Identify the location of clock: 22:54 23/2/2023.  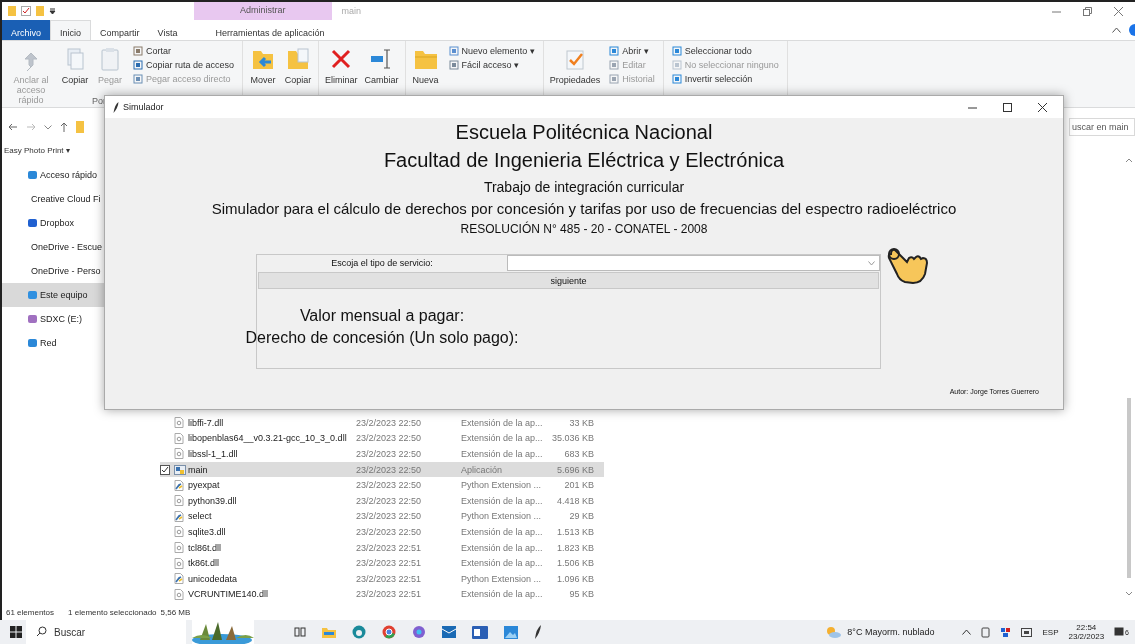
(1086, 632).